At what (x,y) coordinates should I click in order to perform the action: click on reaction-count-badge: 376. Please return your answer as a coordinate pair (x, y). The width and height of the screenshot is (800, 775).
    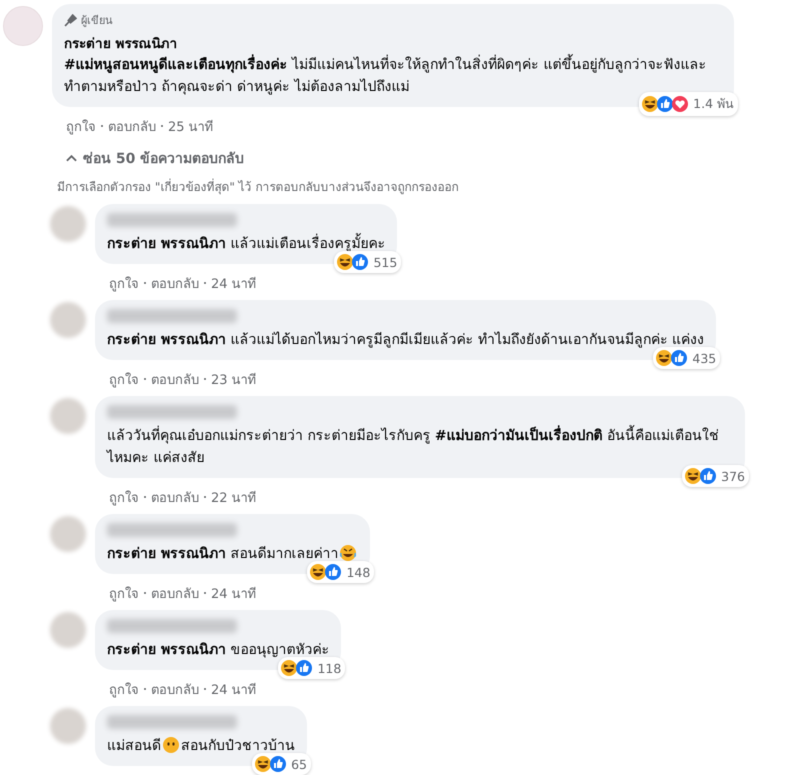
    Looking at the image, I should click on (715, 476).